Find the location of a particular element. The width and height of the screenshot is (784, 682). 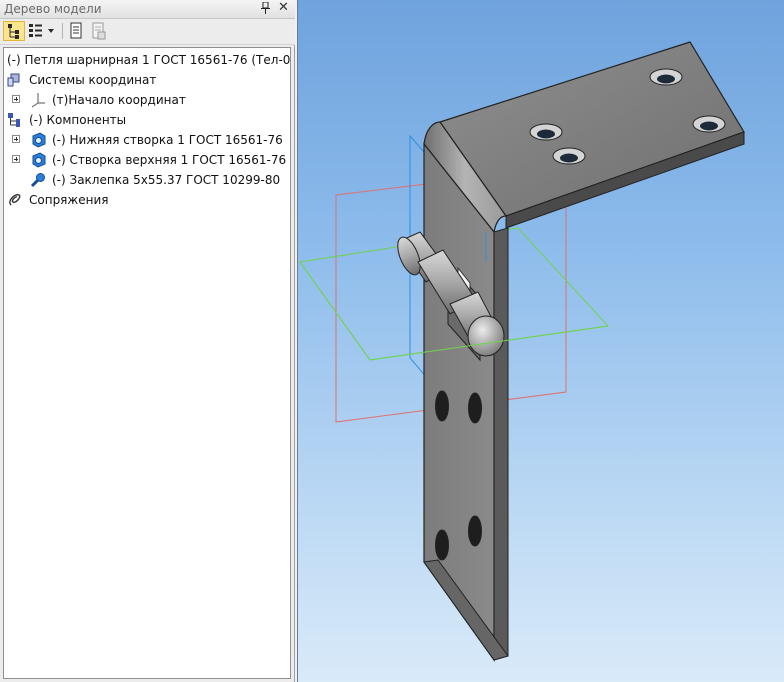

tree-item-label: Системы координат is located at coordinates (93, 80).